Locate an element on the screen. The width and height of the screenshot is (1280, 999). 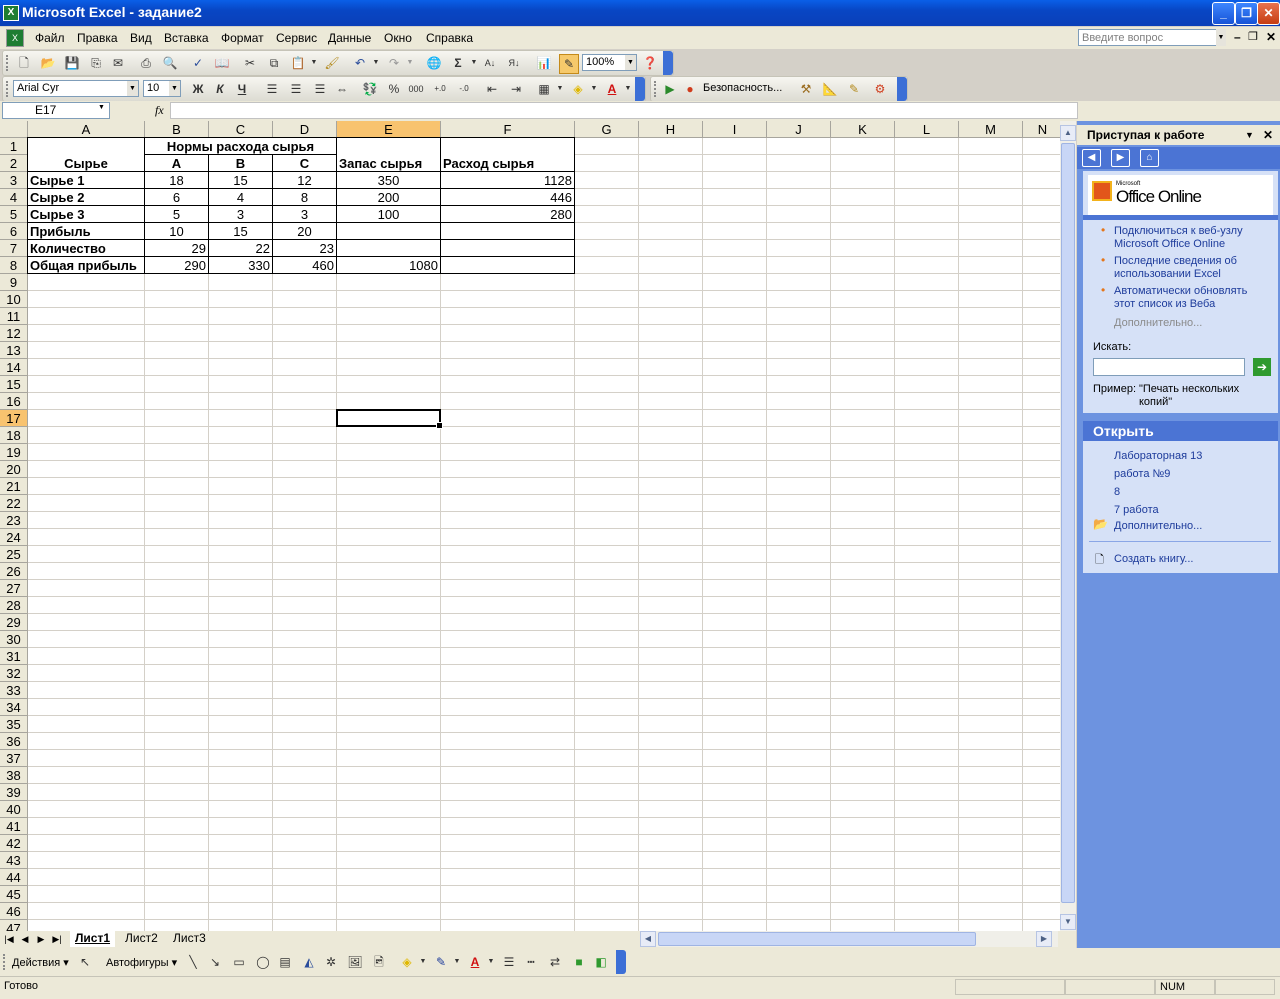
scroll-right-icon: ▶ is located at coordinates (1044, 939).